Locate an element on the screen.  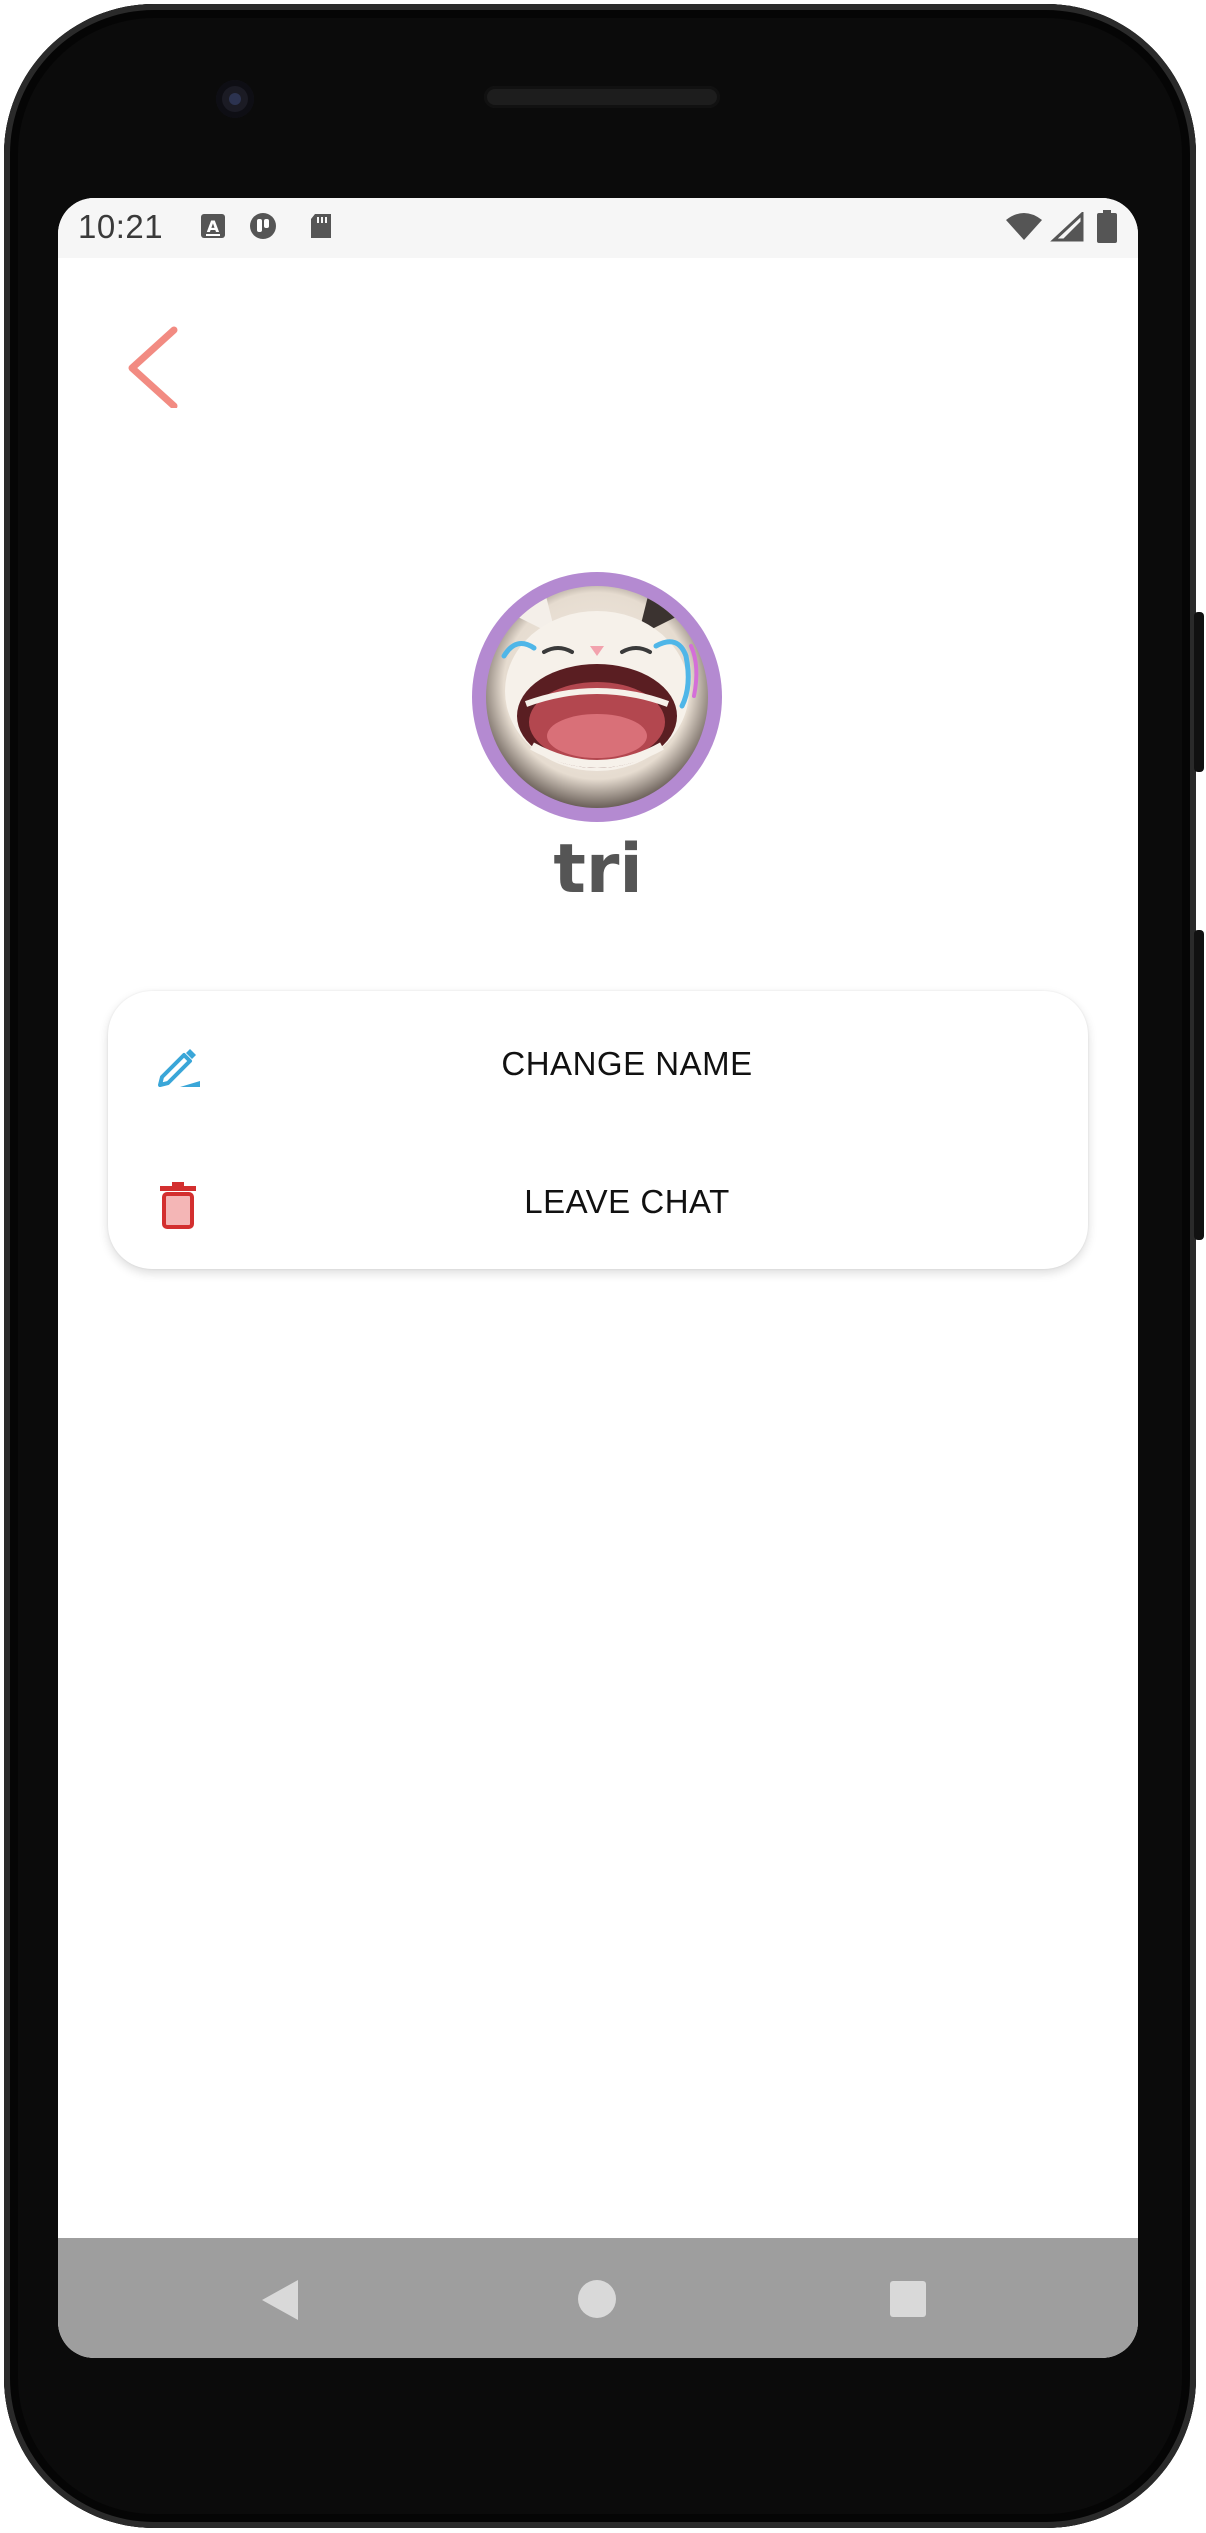
back-button is located at coordinates (158, 364).